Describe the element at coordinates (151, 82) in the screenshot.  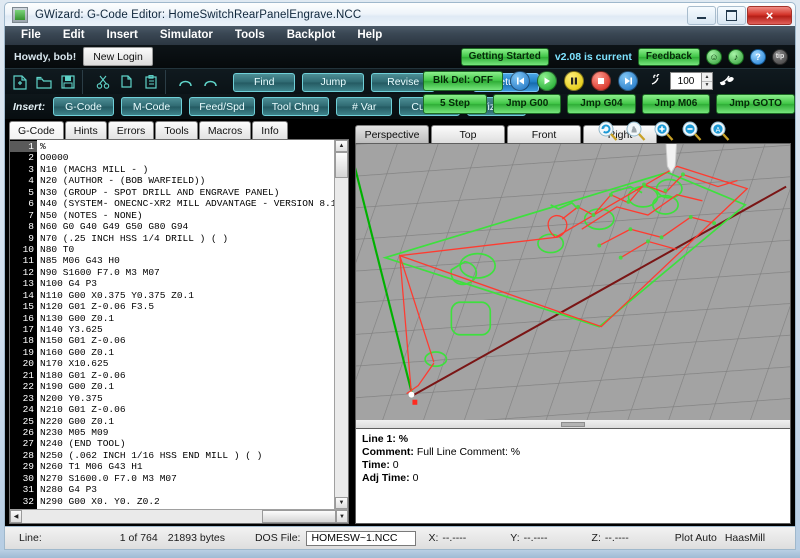
I see `paste-icon` at that location.